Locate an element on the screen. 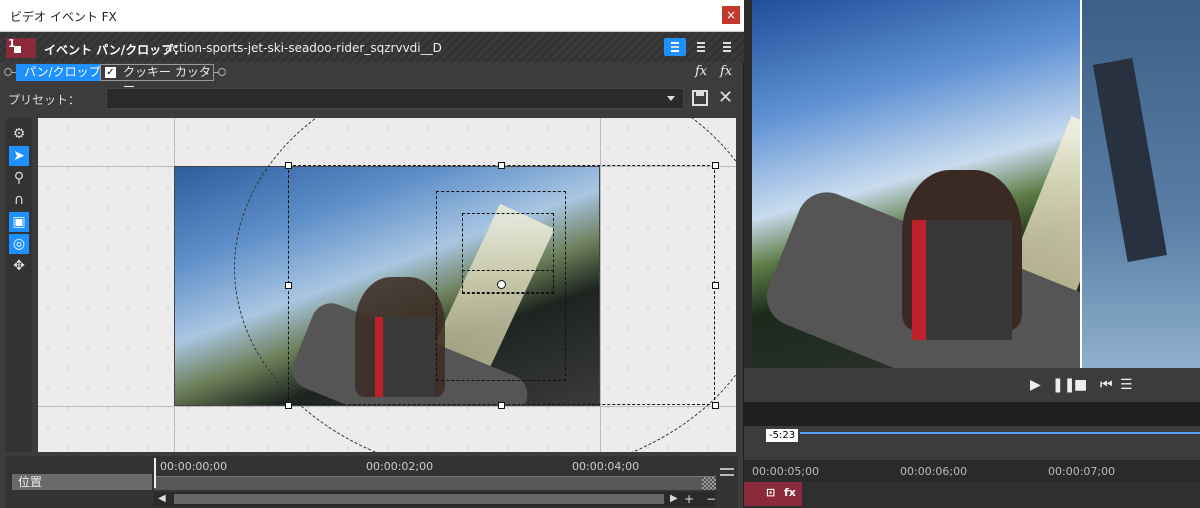 The width and height of the screenshot is (1200, 508). title-bar: ビデオ イベント FX × is located at coordinates (372, 16).